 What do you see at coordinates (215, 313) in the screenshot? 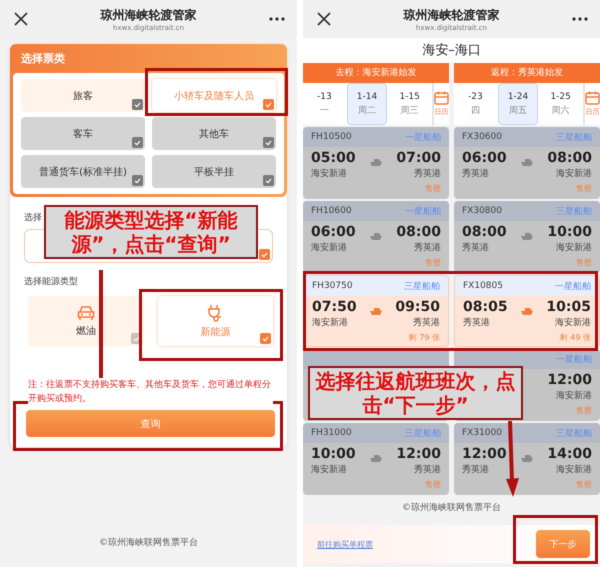
I see `plug-icon` at bounding box center [215, 313].